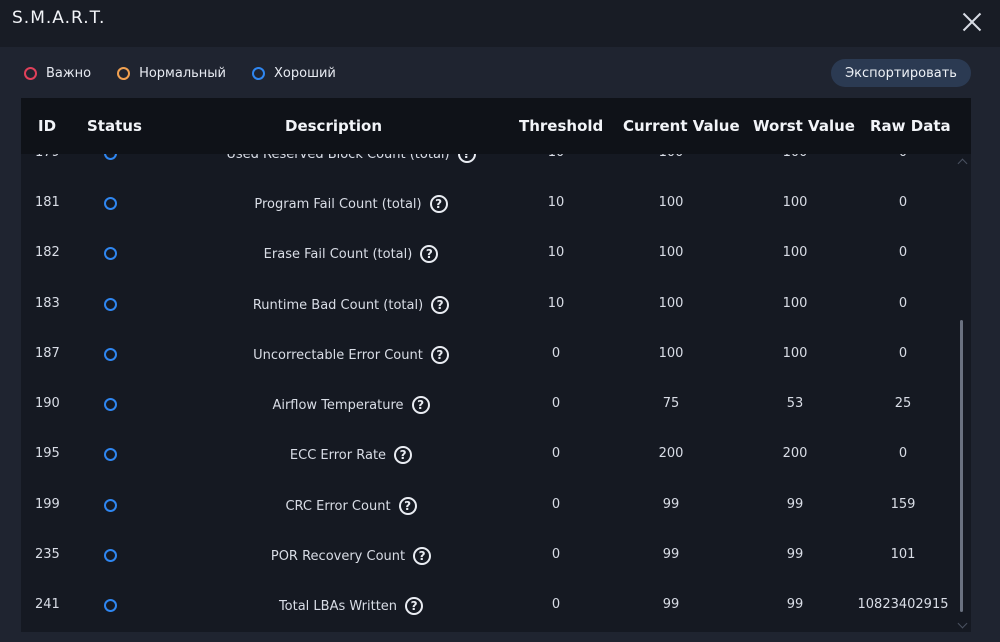 The image size is (1000, 642). I want to click on description-text: POR Recovery Count, so click(338, 556).